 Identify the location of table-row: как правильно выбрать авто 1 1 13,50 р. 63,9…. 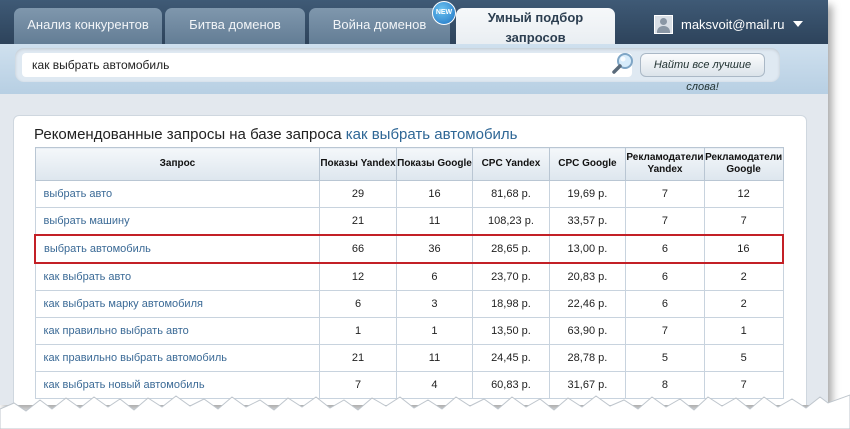
(409, 331).